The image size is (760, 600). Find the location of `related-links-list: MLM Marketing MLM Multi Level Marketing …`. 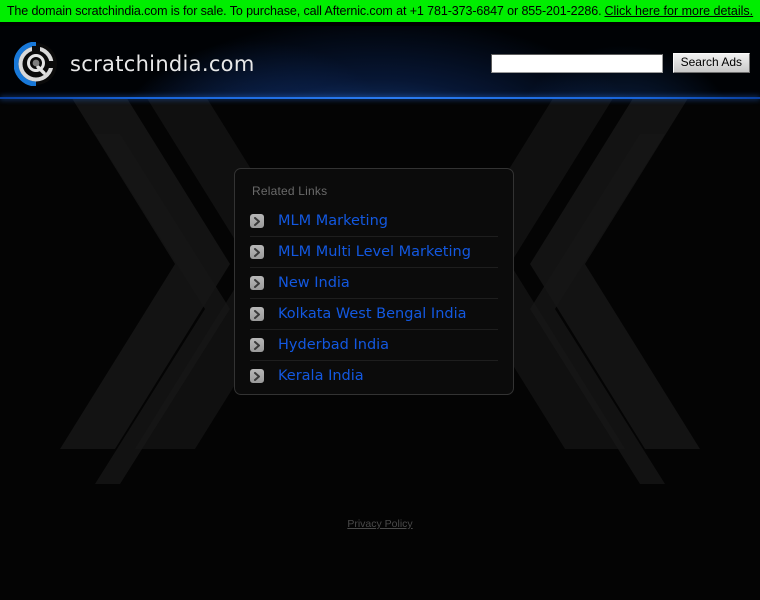

related-links-list: MLM Marketing MLM Multi Level Marketing … is located at coordinates (374, 298).